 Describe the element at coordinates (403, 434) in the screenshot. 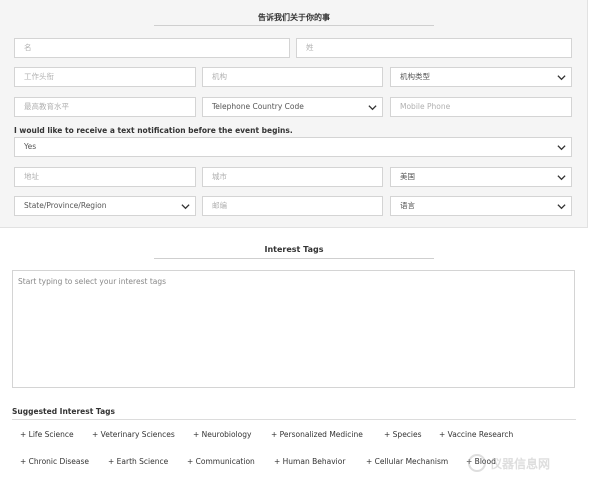

I see `tag-species: + Species` at that location.